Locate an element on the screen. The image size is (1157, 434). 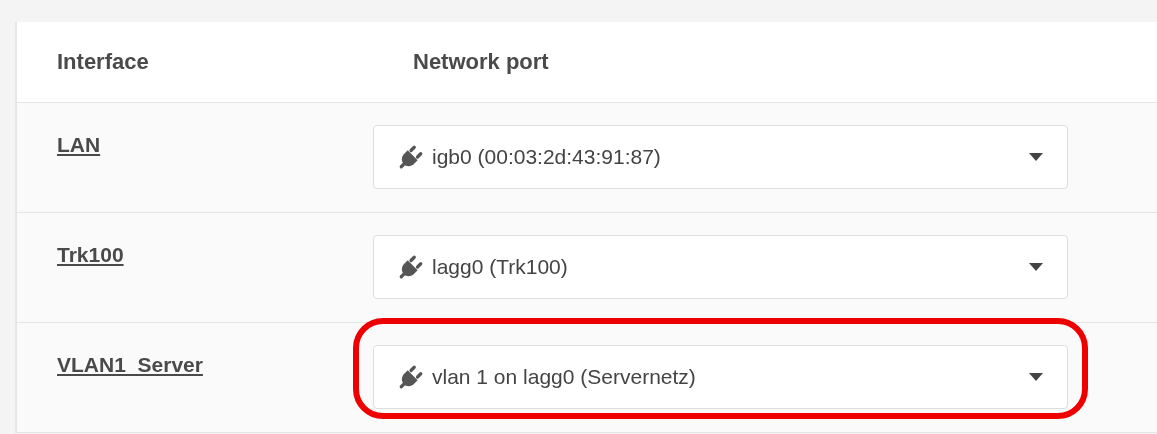
port-select: lagg0 (Trk100) is located at coordinates (720, 267).